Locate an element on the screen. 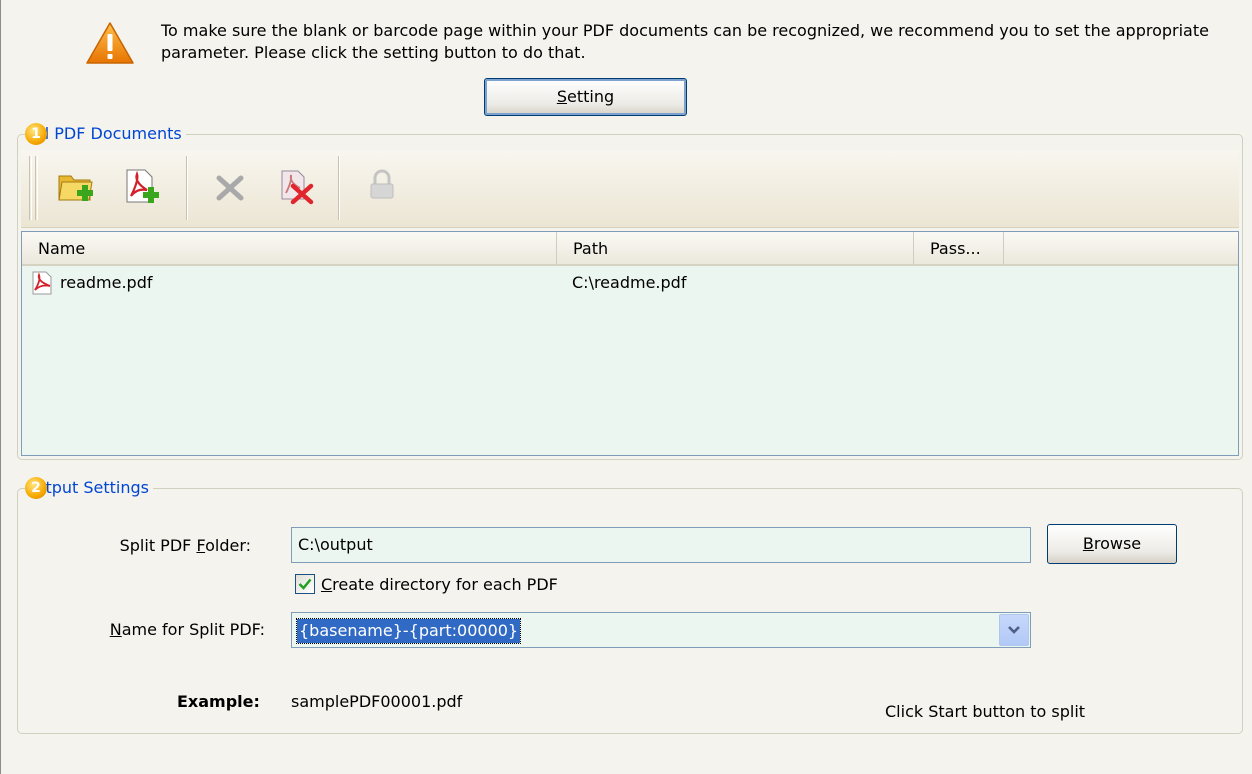 This screenshot has width=1252, height=774. step-1-badge: 1 is located at coordinates (36, 134).